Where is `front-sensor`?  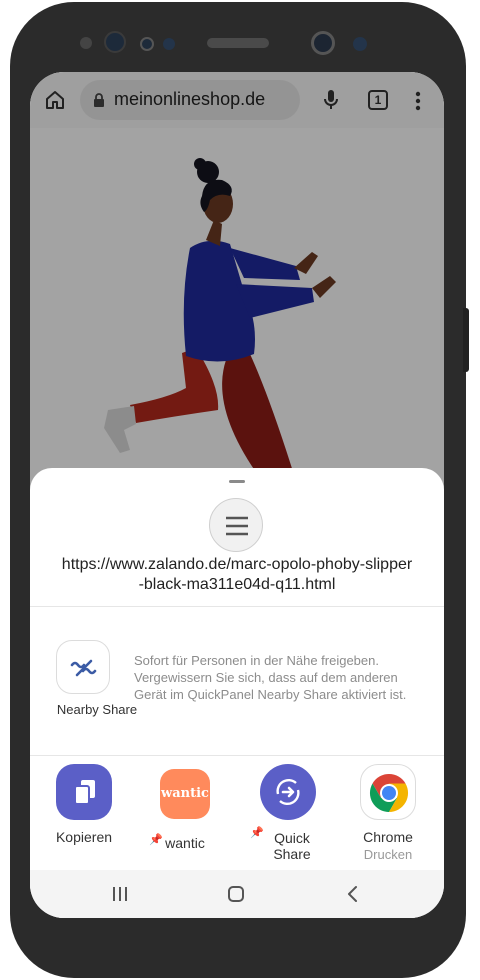
front-sensor is located at coordinates (86, 43).